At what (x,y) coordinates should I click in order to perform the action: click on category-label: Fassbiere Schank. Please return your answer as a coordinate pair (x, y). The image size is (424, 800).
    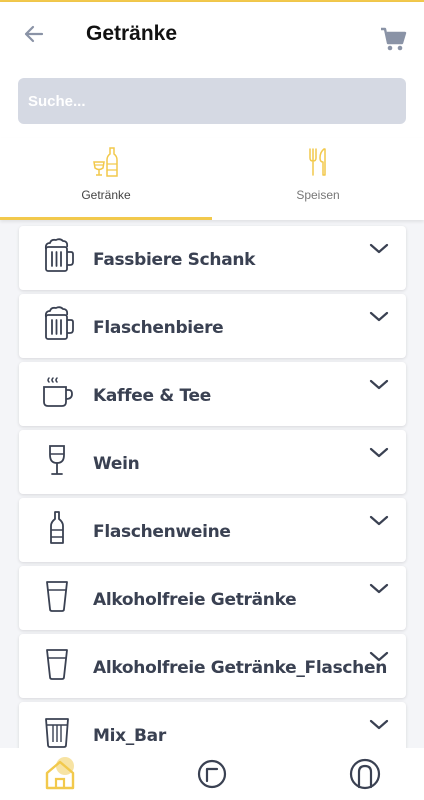
    Looking at the image, I should click on (174, 260).